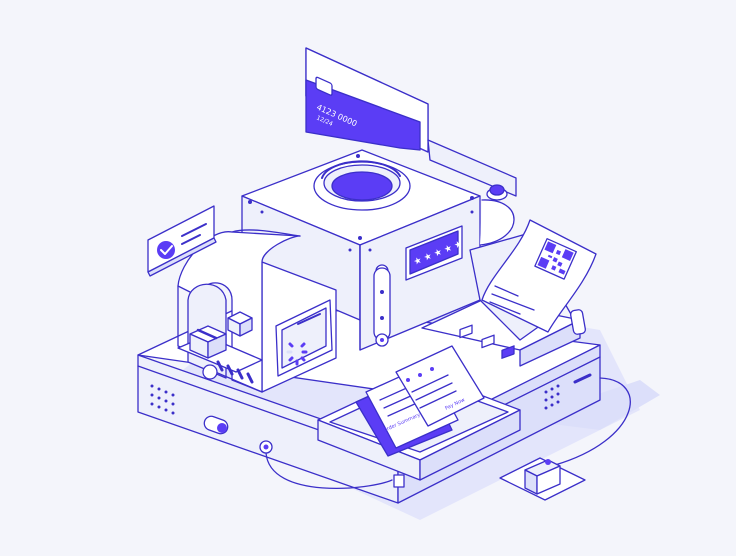 This screenshot has width=736, height=556. I want to click on box-icon-small, so click(240, 324).